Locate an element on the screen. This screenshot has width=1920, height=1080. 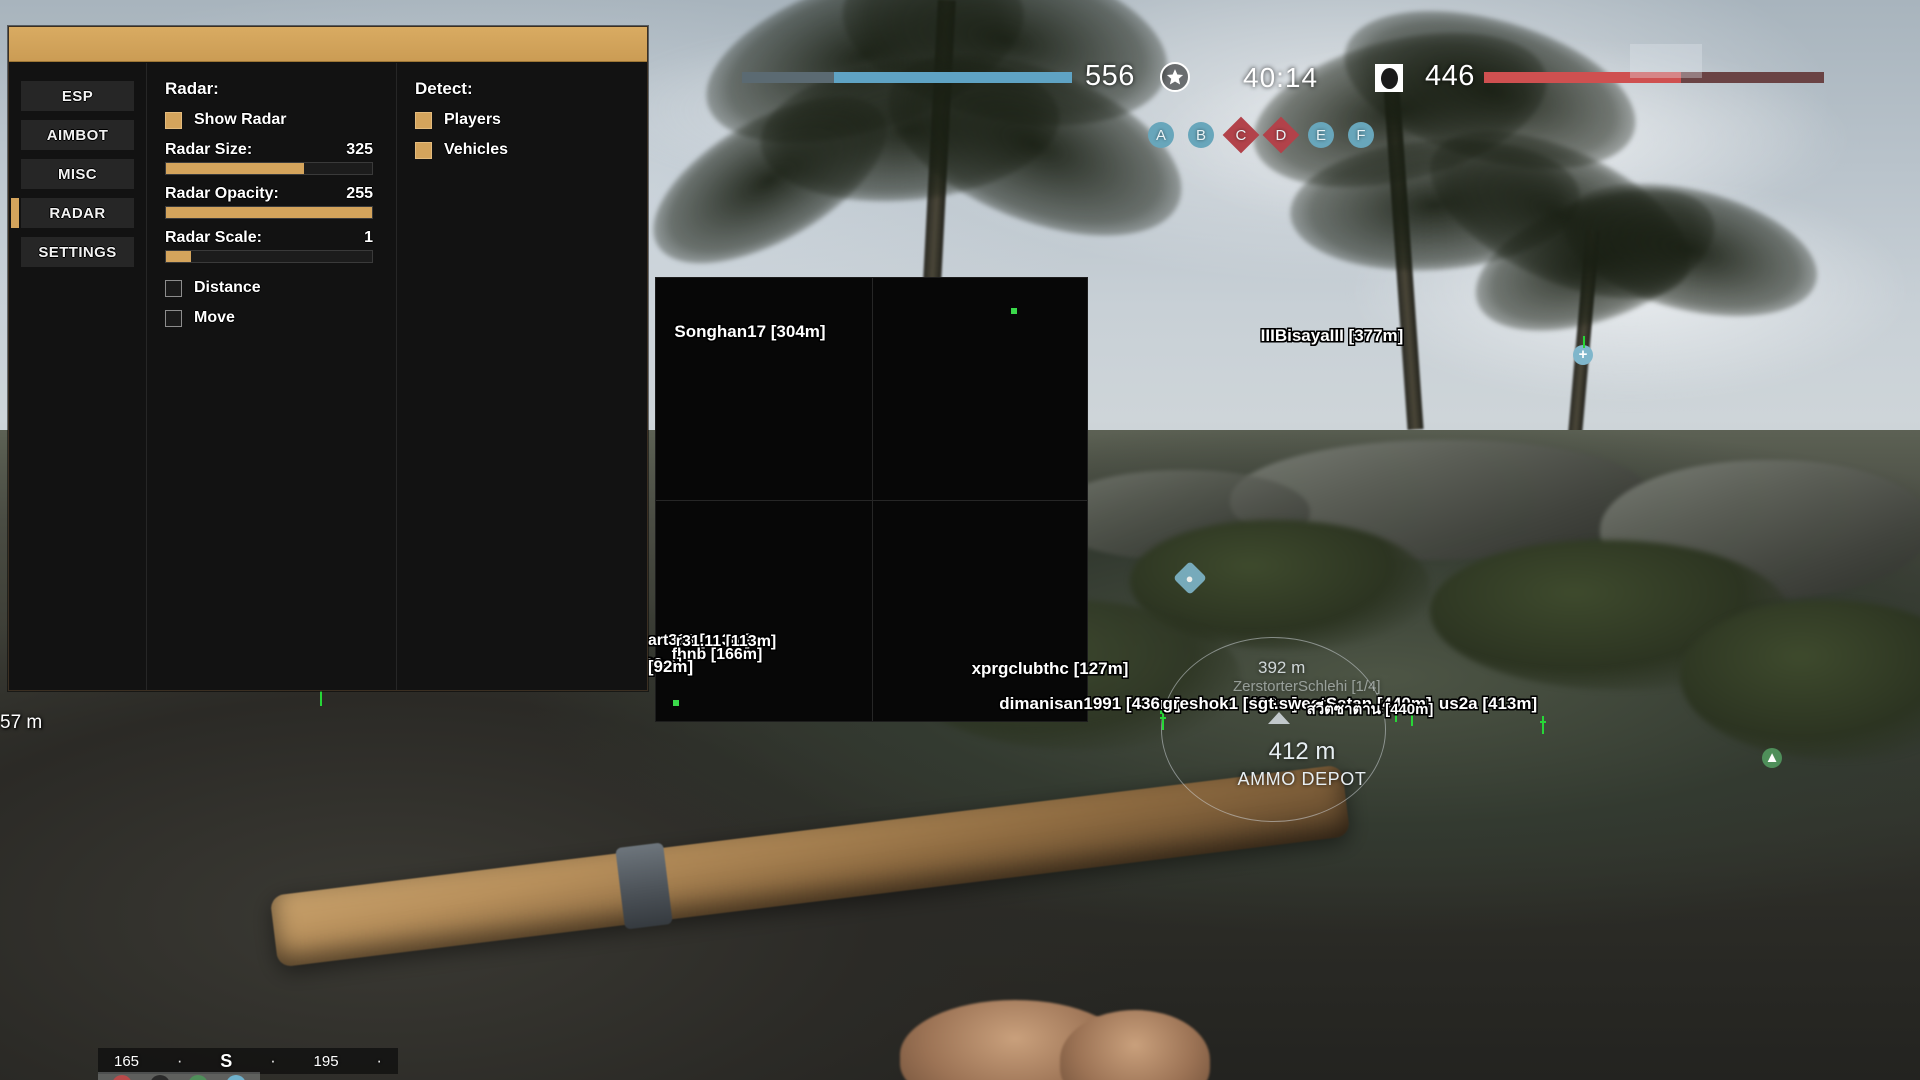
radar-size-value: 325 is located at coordinates (359, 149).